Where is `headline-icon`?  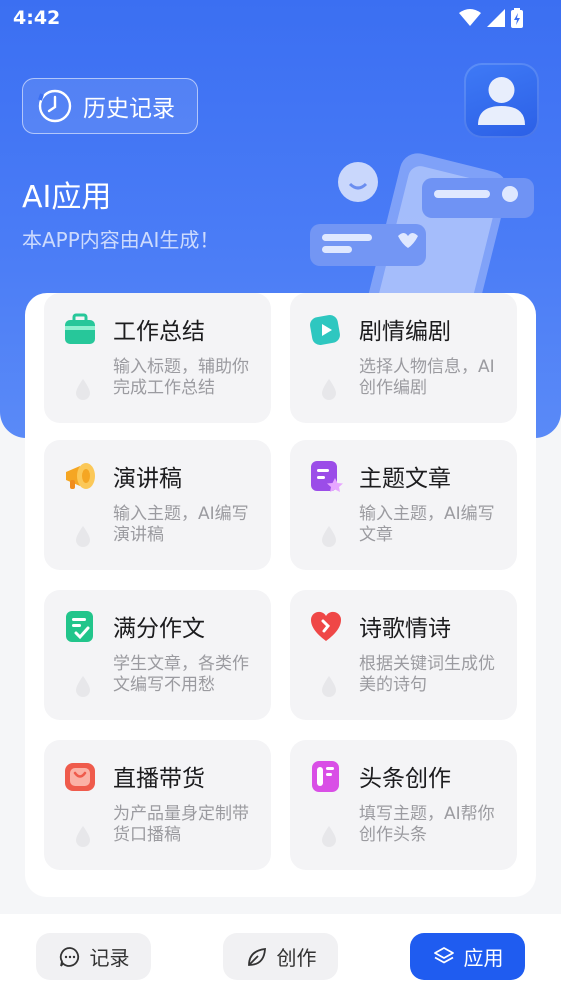
headline-icon is located at coordinates (325, 776).